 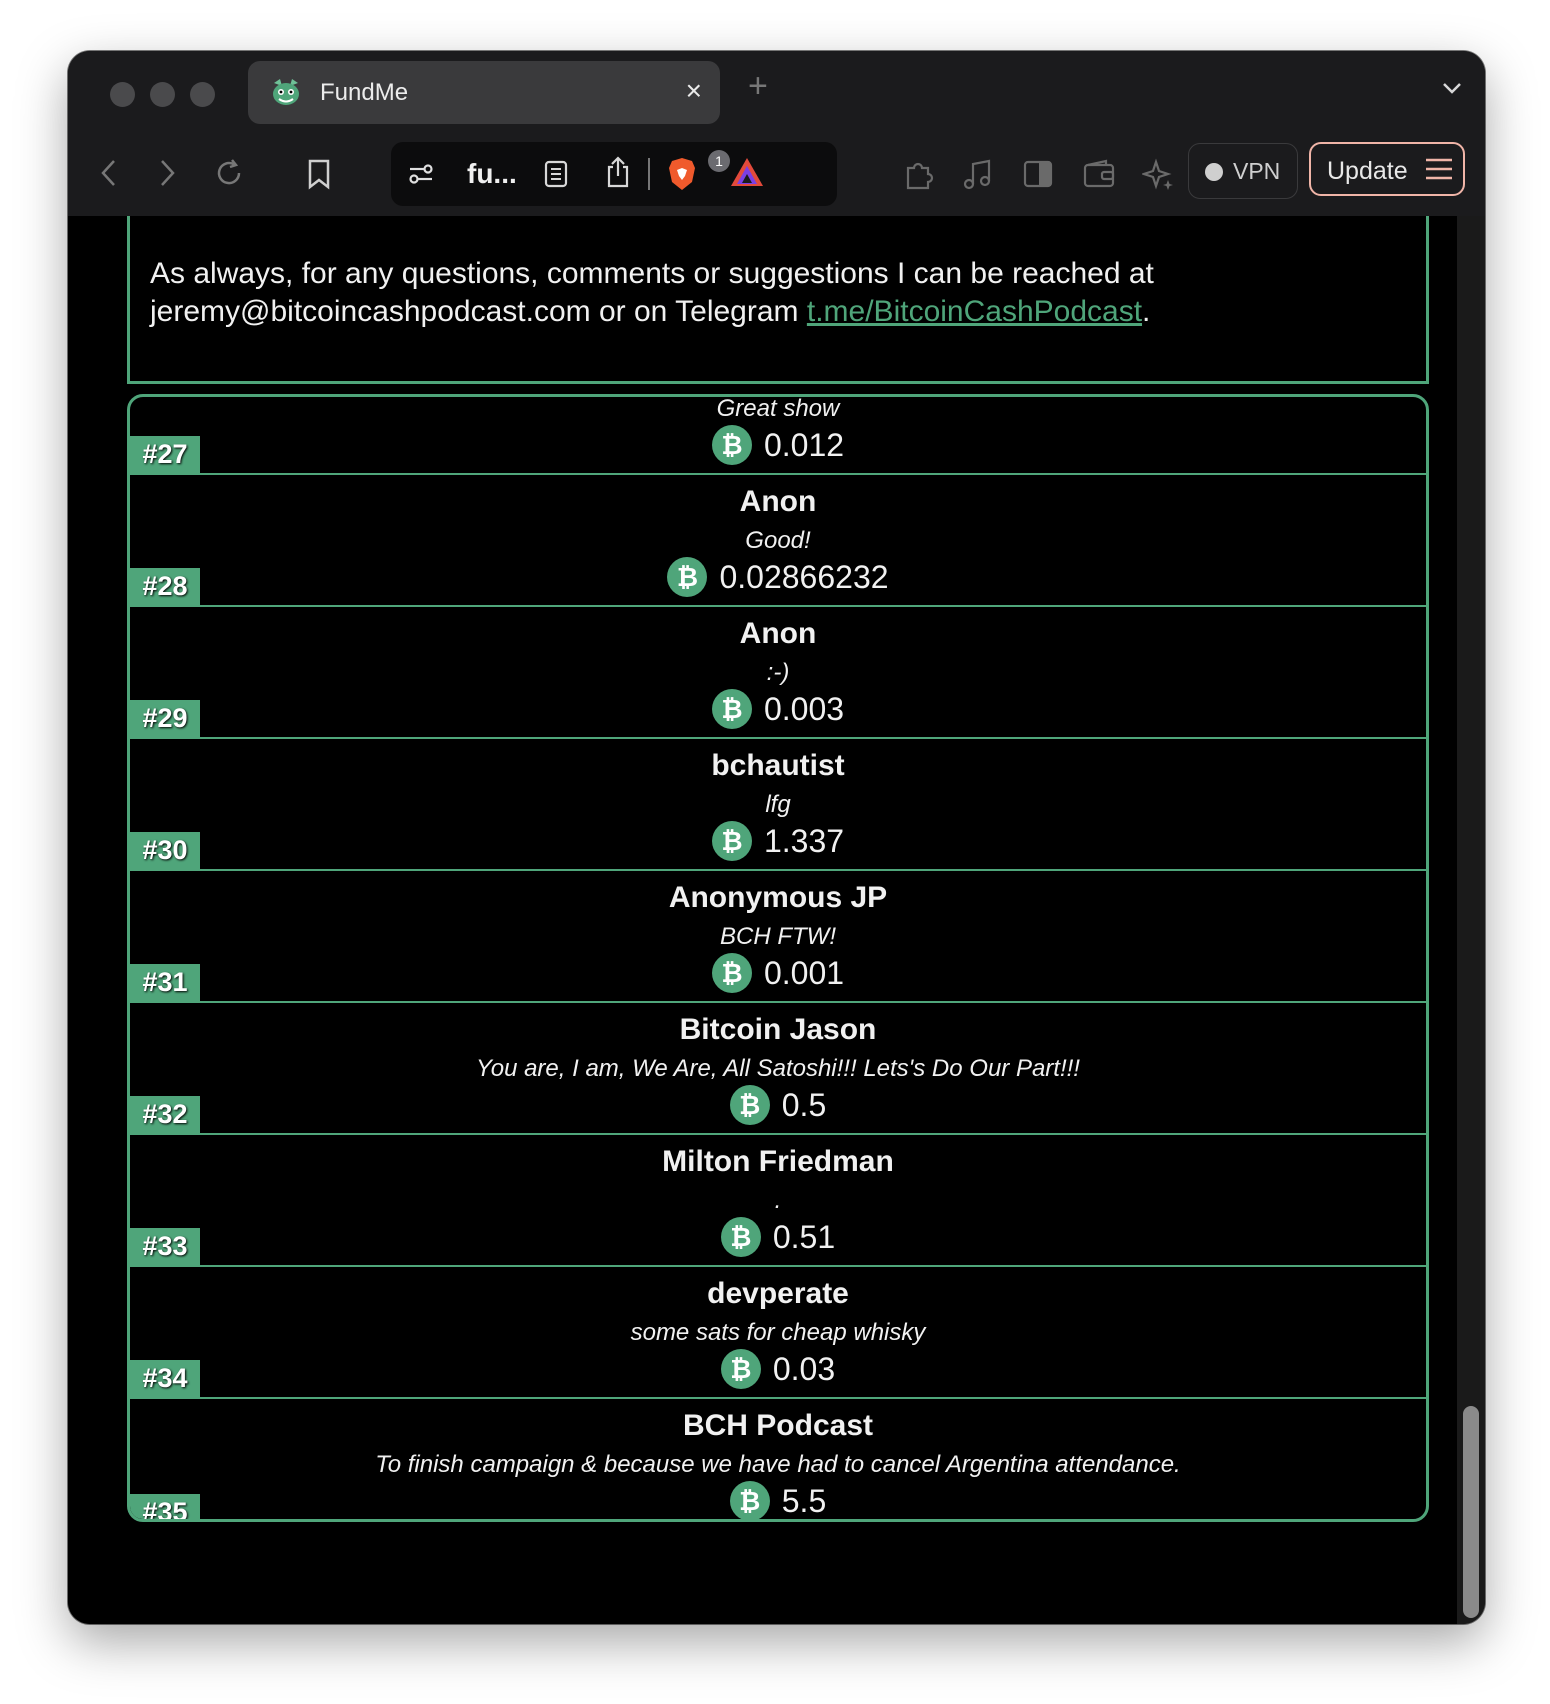 I want to click on pledge-amount: ₿ 0.012, so click(x=778, y=445).